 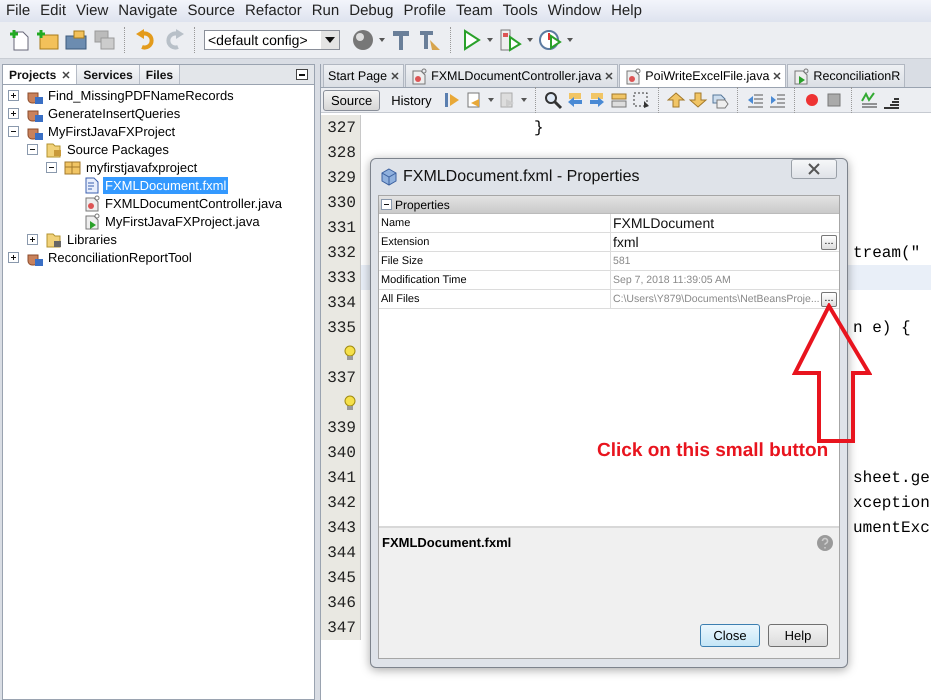 I want to click on java-file-icon, so click(x=633, y=76).